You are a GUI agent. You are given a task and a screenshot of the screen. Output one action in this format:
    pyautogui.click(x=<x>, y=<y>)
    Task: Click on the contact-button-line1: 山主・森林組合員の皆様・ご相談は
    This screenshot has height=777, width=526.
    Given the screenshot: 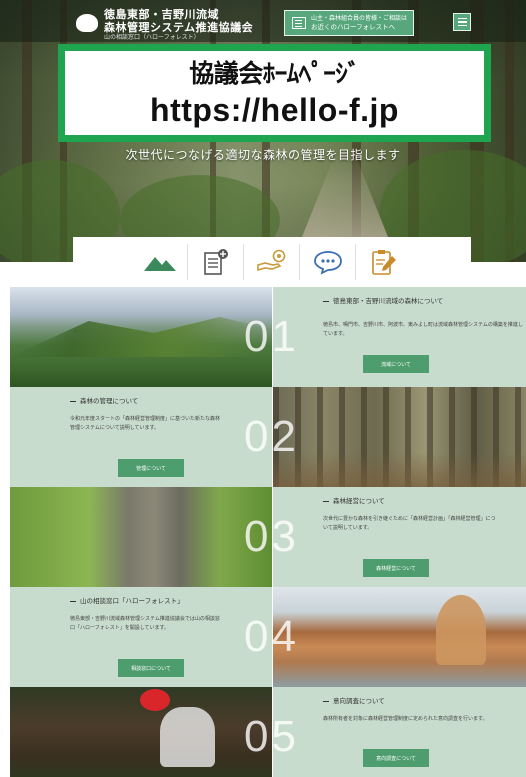 What is the action you would take?
    pyautogui.click(x=359, y=18)
    